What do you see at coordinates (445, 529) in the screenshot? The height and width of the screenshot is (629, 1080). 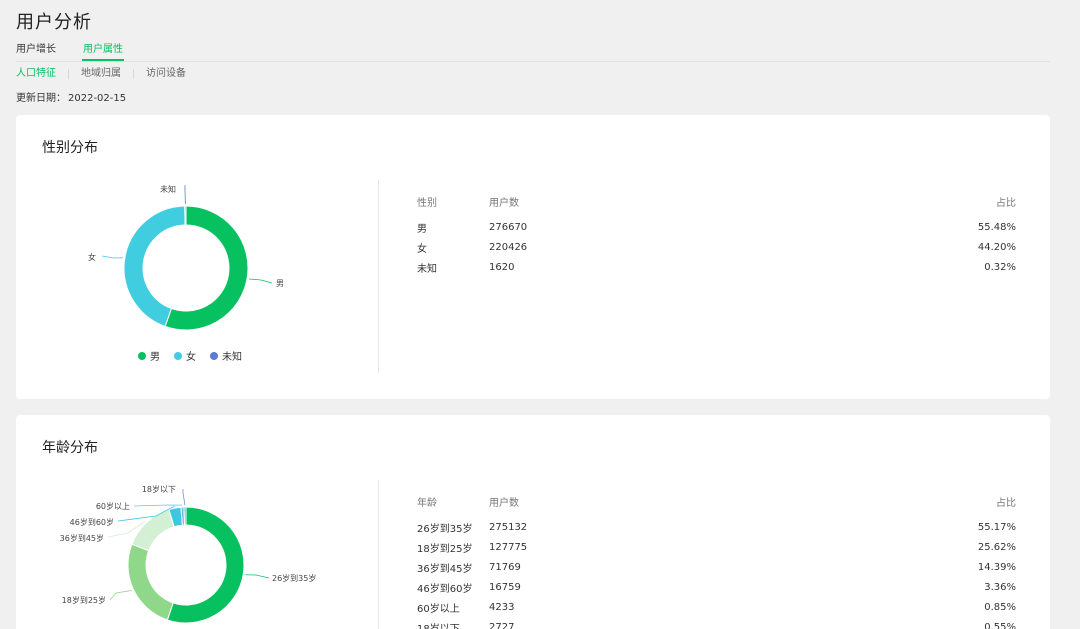 I see `row-label: 26岁到35岁` at bounding box center [445, 529].